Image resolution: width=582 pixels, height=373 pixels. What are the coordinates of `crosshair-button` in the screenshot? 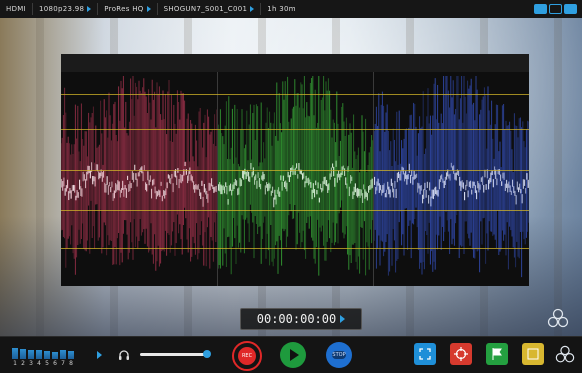 It's located at (461, 354).